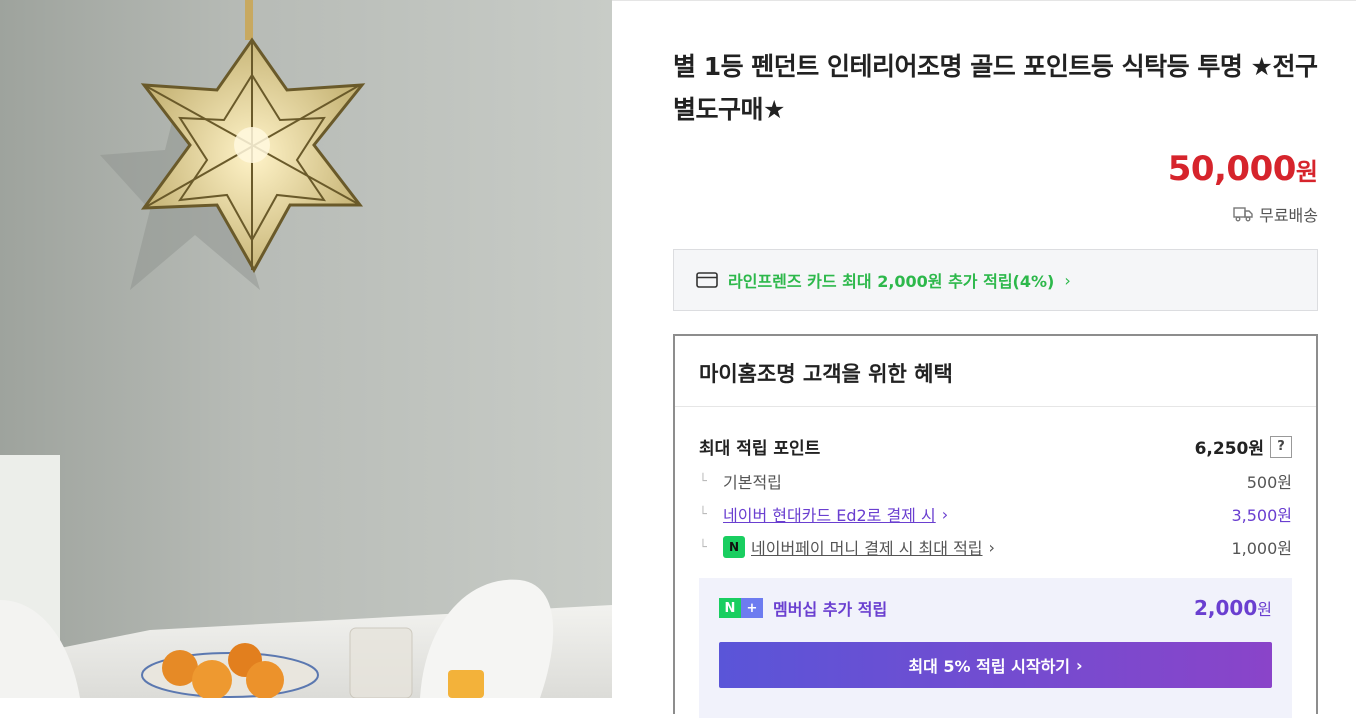  I want to click on price-value: 50,000, so click(1232, 169).